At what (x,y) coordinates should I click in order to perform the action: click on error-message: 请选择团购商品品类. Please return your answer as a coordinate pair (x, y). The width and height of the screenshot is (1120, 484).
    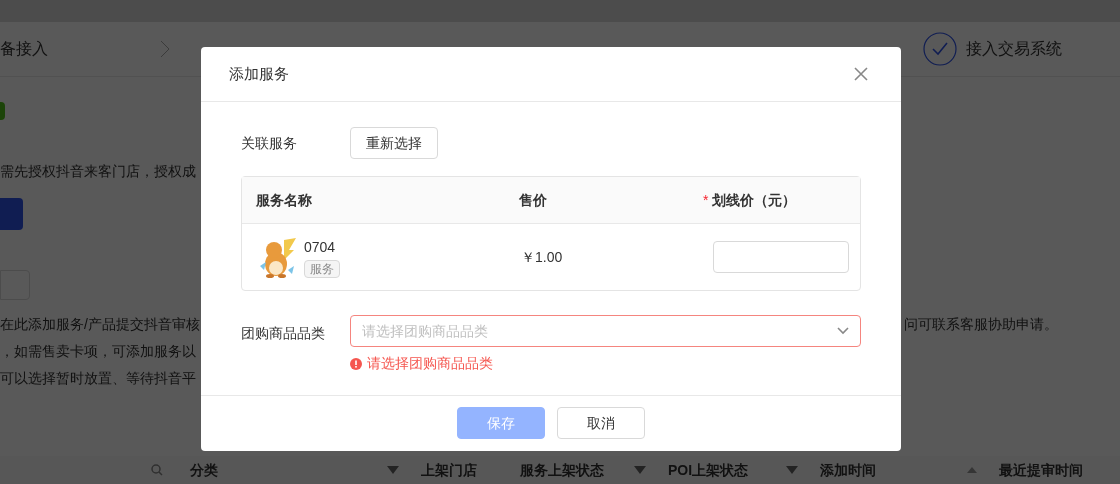
    Looking at the image, I should click on (430, 363).